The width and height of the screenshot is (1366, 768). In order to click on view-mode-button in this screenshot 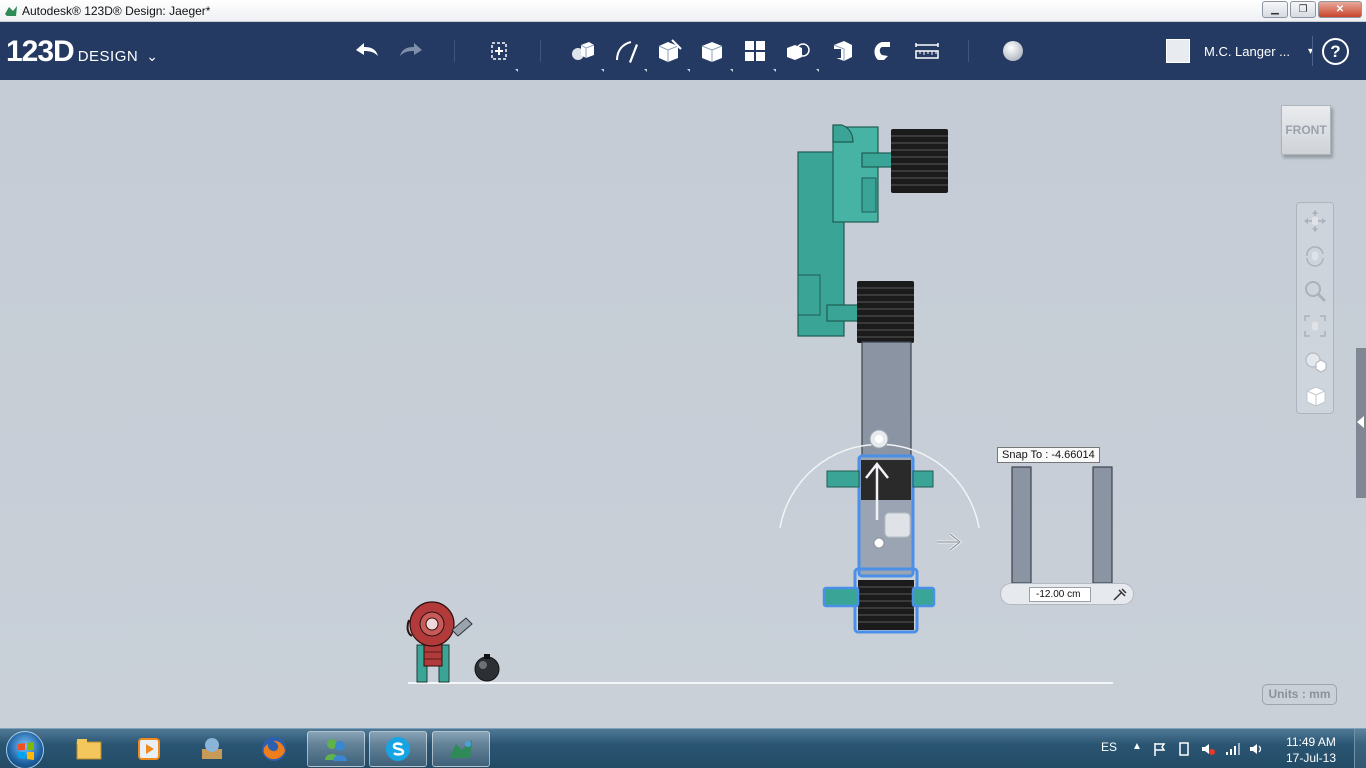, I will do `click(1315, 361)`.